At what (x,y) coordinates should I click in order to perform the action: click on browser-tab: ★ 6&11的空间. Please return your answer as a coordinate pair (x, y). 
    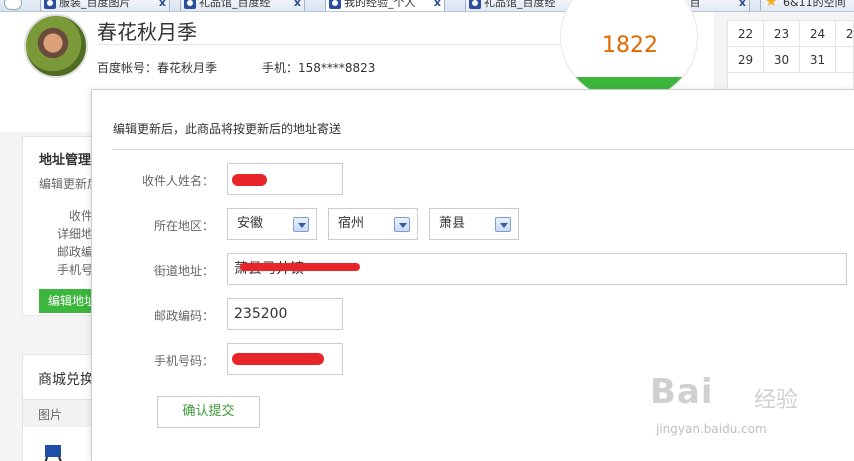
    Looking at the image, I should click on (807, 5).